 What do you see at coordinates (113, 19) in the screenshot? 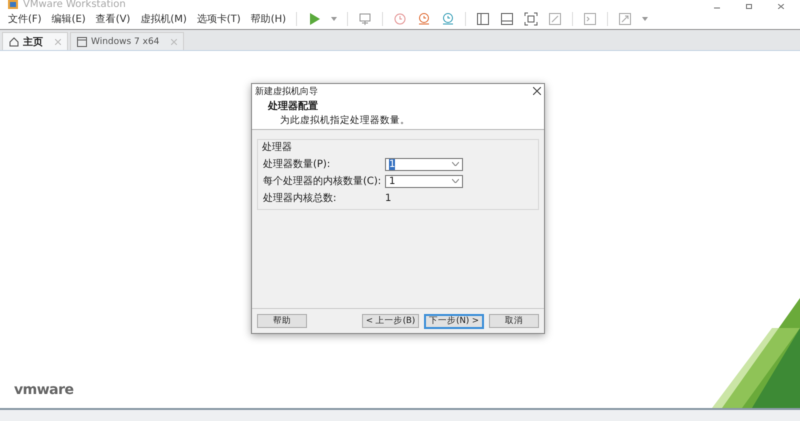
I see `menu-item: 查看(V)` at bounding box center [113, 19].